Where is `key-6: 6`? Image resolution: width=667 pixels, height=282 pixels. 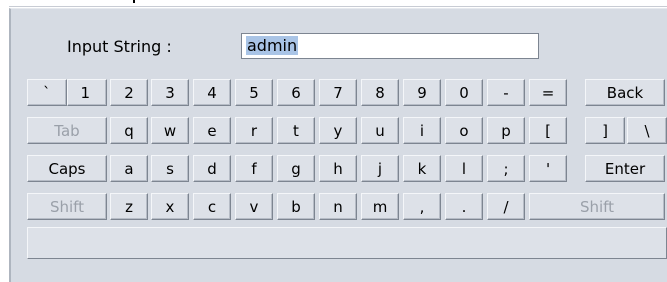
key-6: 6 is located at coordinates (296, 92).